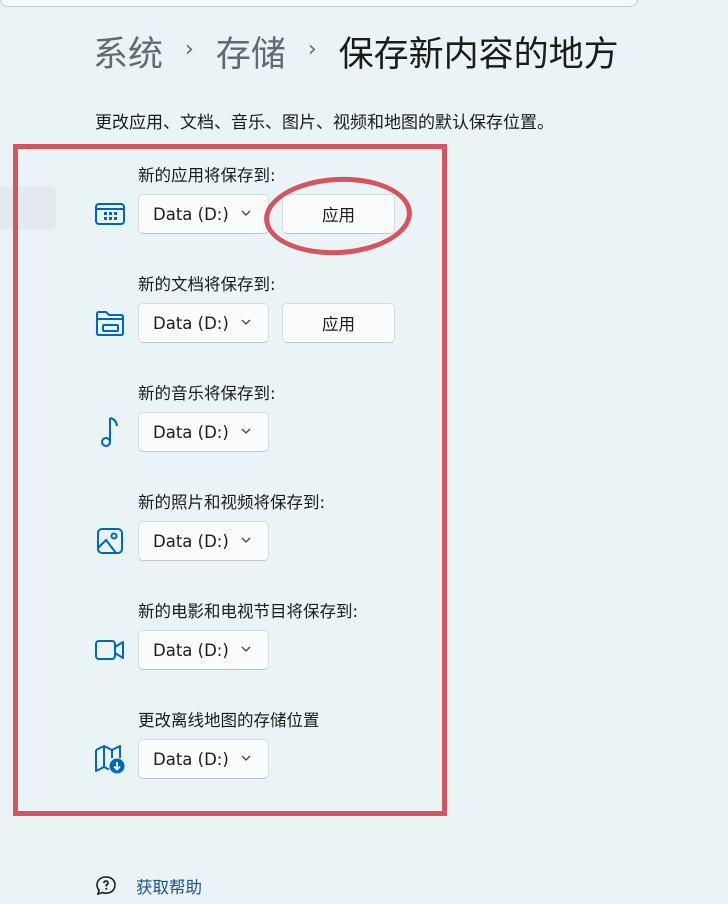  What do you see at coordinates (110, 541) in the screenshot?
I see `image-icon` at bounding box center [110, 541].